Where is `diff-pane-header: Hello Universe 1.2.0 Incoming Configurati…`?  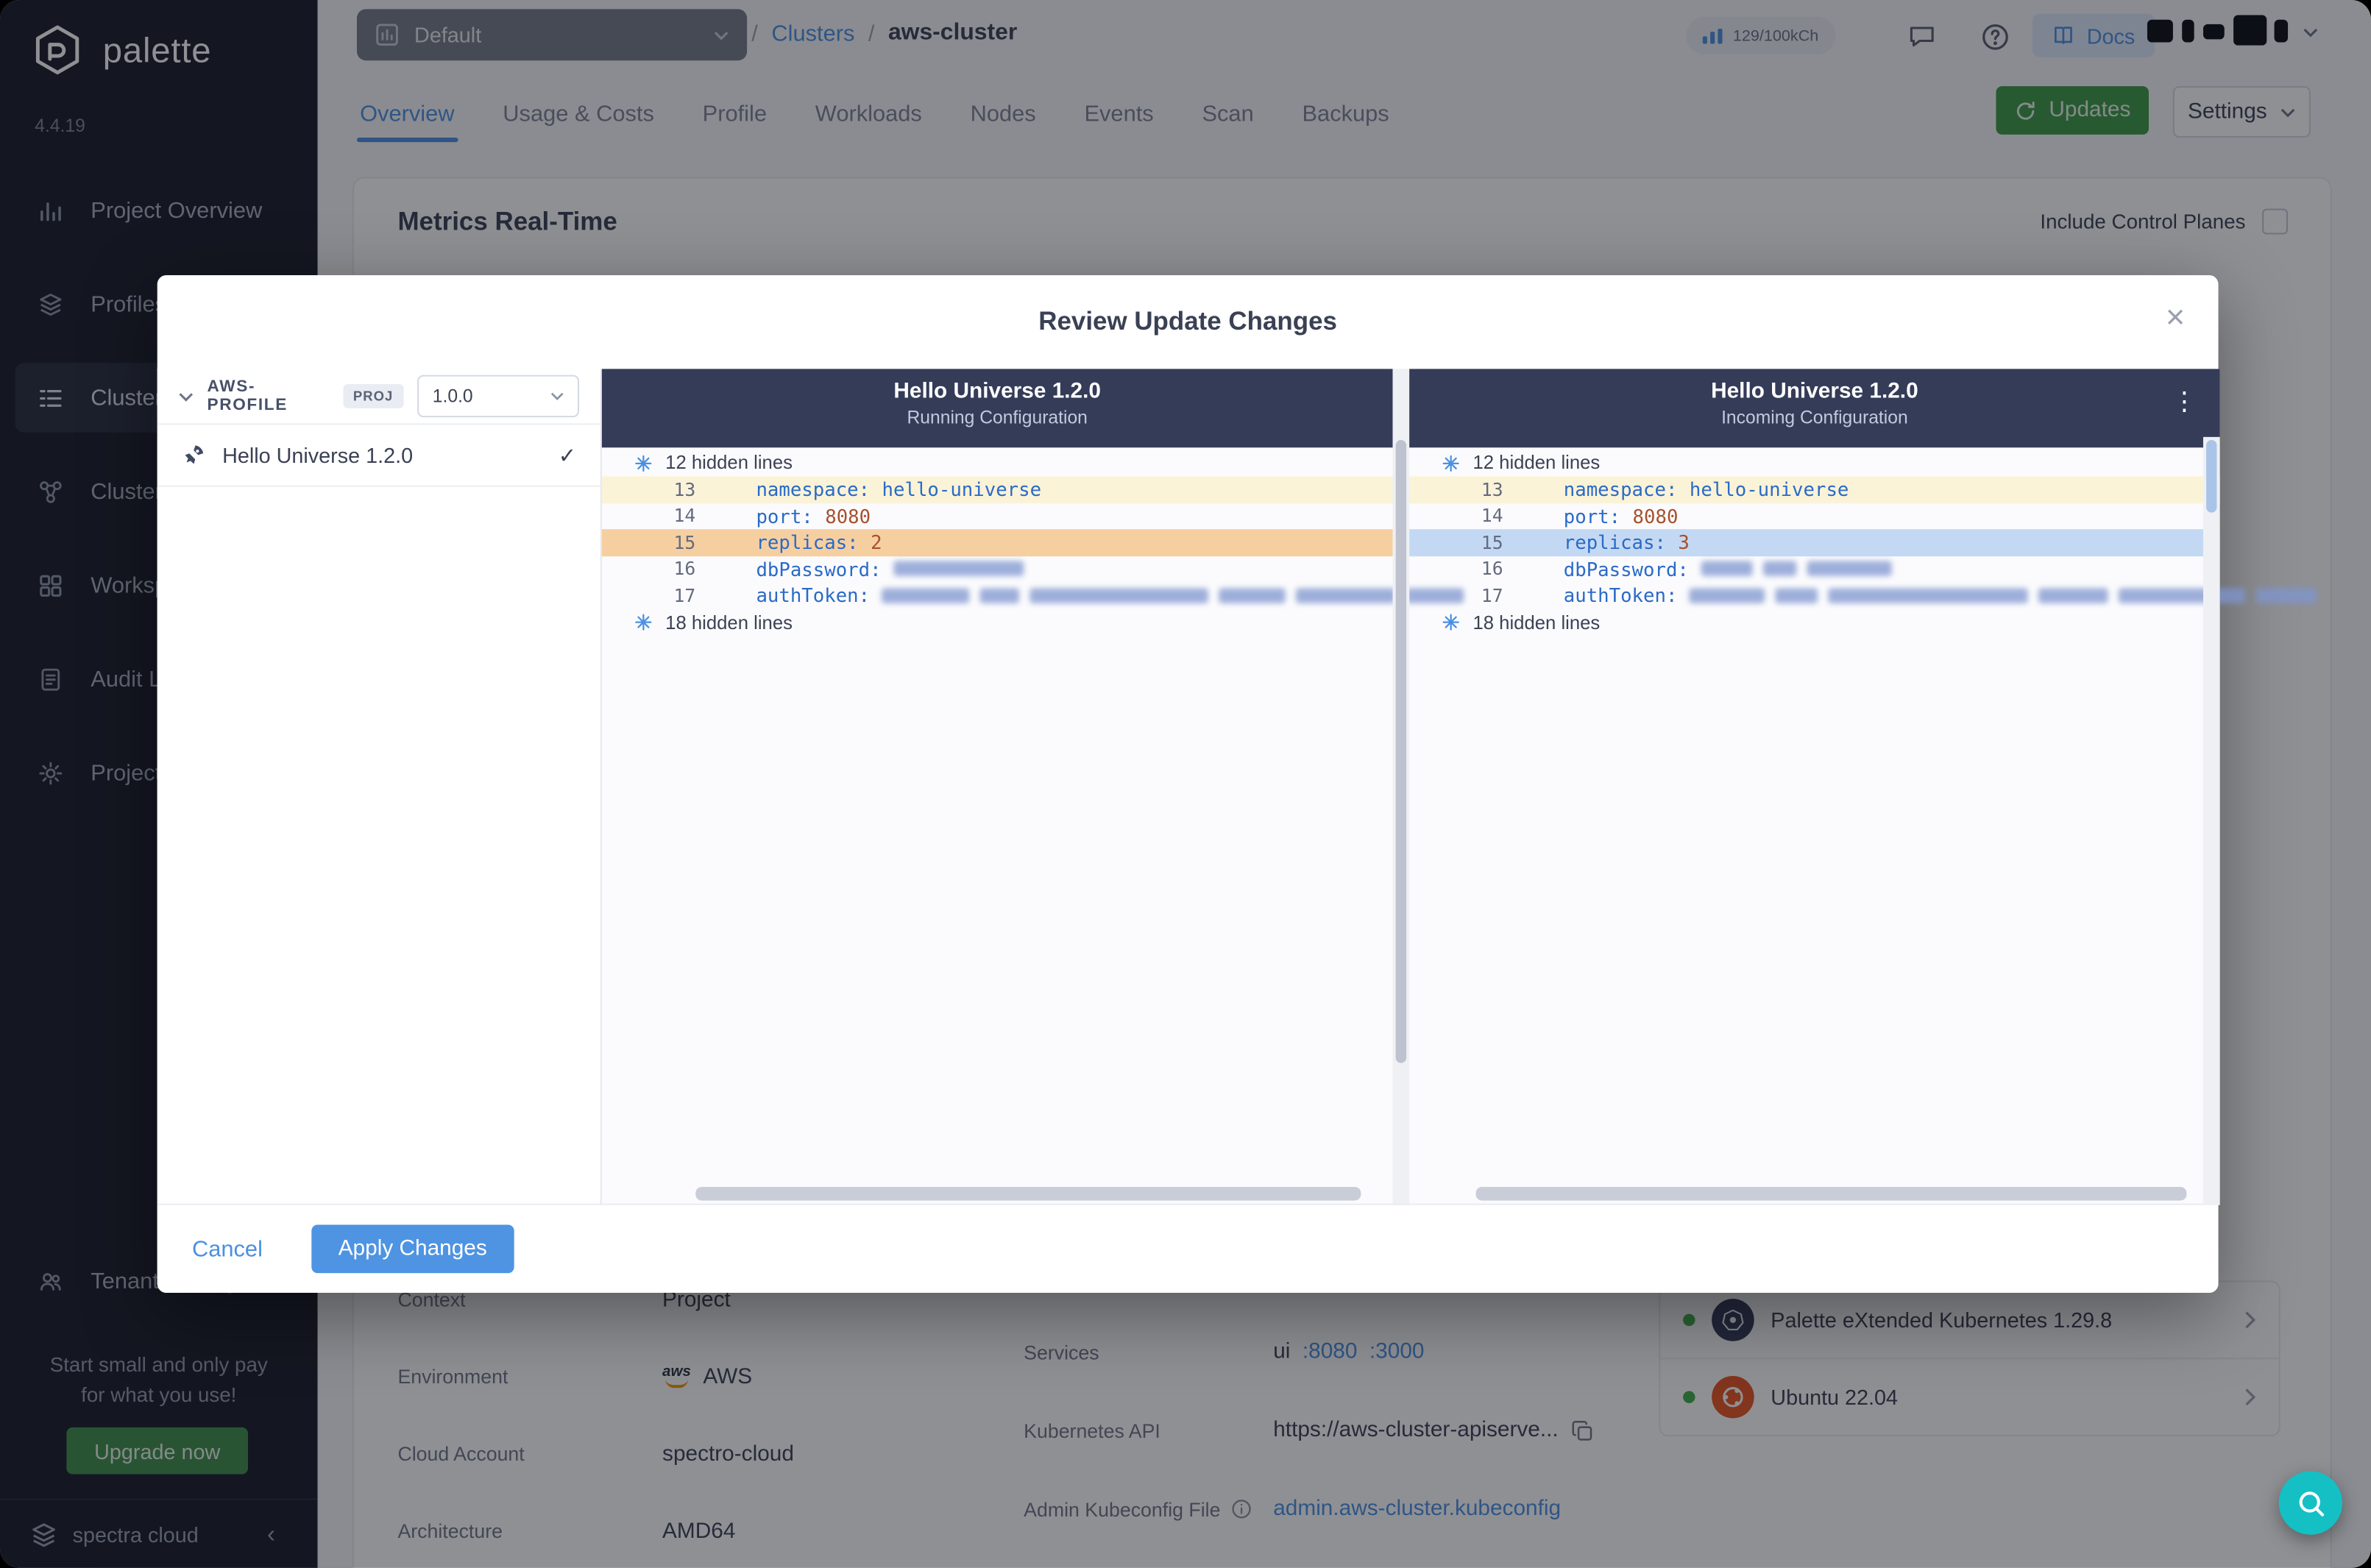
diff-pane-header: Hello Universe 1.2.0 Incoming Configurati… is located at coordinates (1814, 408).